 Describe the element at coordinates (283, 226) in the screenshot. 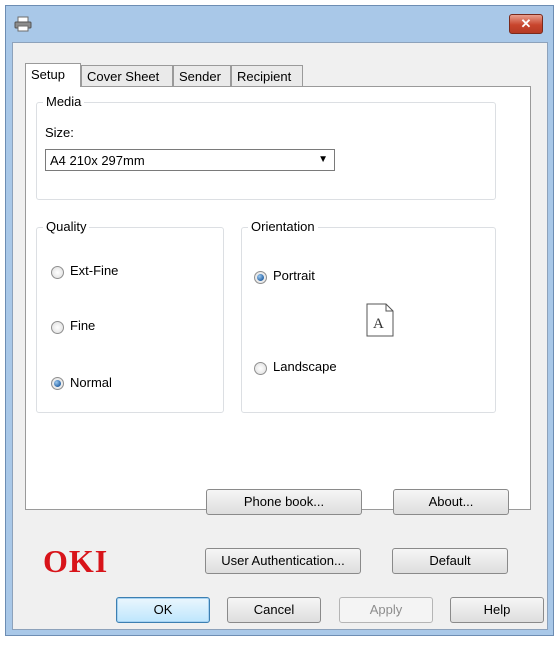

I see `orientation-group-title: Orientation` at that location.